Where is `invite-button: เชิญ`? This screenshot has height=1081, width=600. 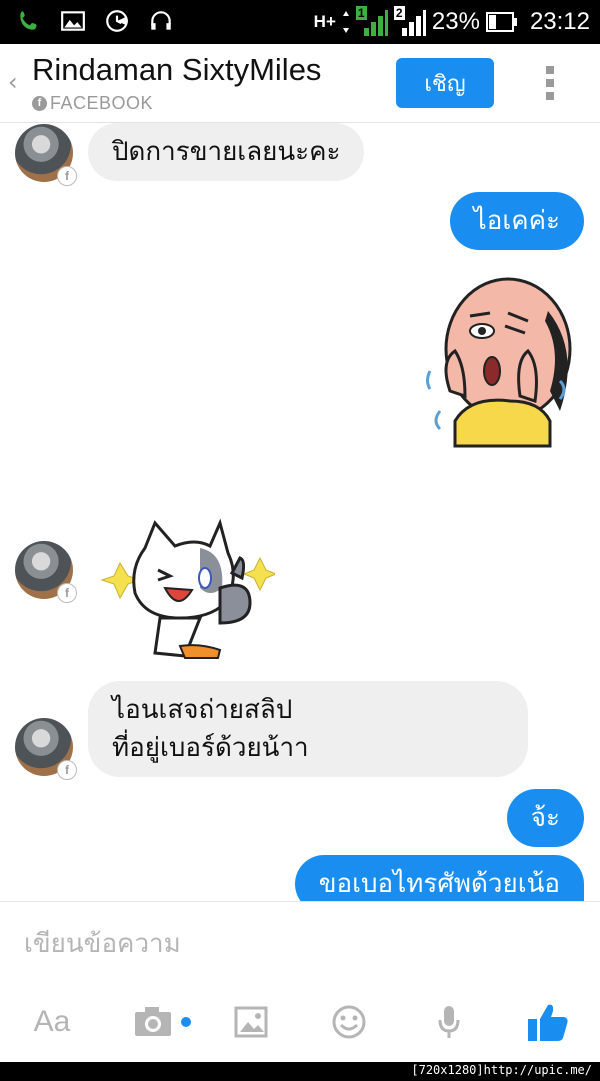
invite-button: เชิญ is located at coordinates (445, 83).